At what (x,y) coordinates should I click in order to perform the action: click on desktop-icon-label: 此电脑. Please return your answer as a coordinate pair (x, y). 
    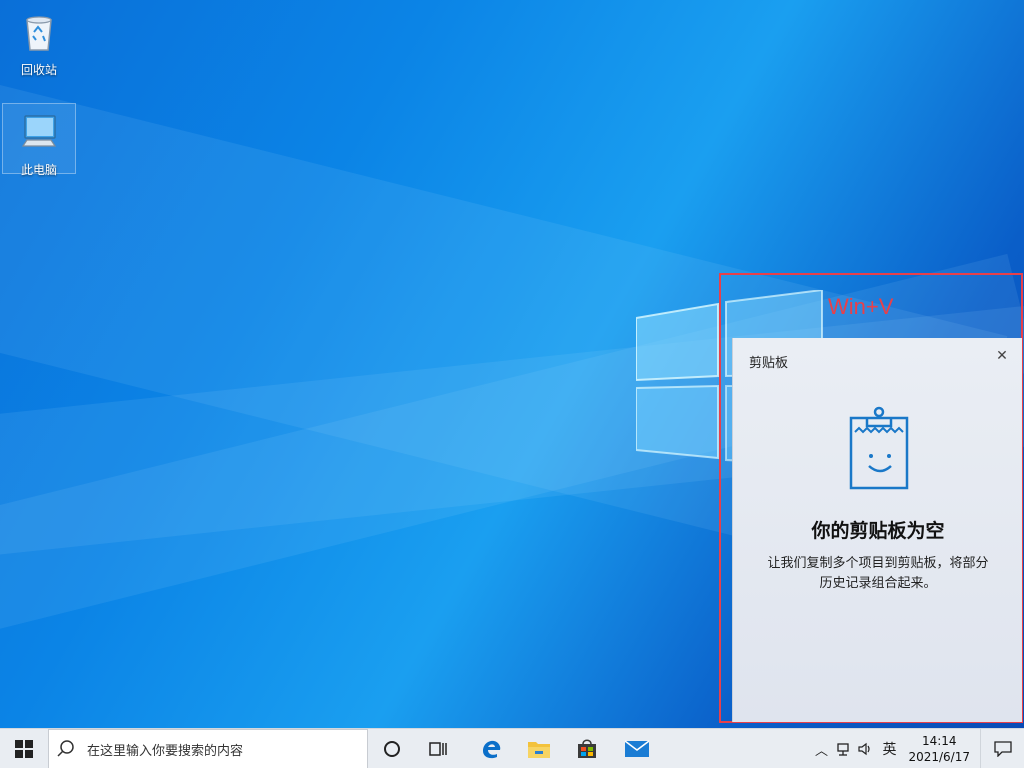
    Looking at the image, I should click on (38, 170).